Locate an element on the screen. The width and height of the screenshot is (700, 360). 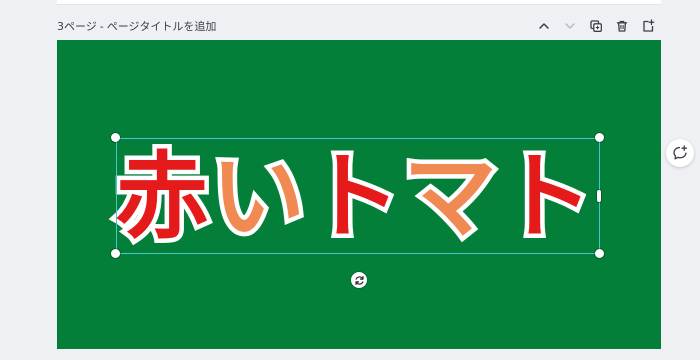
duplicate-icon is located at coordinates (596, 26).